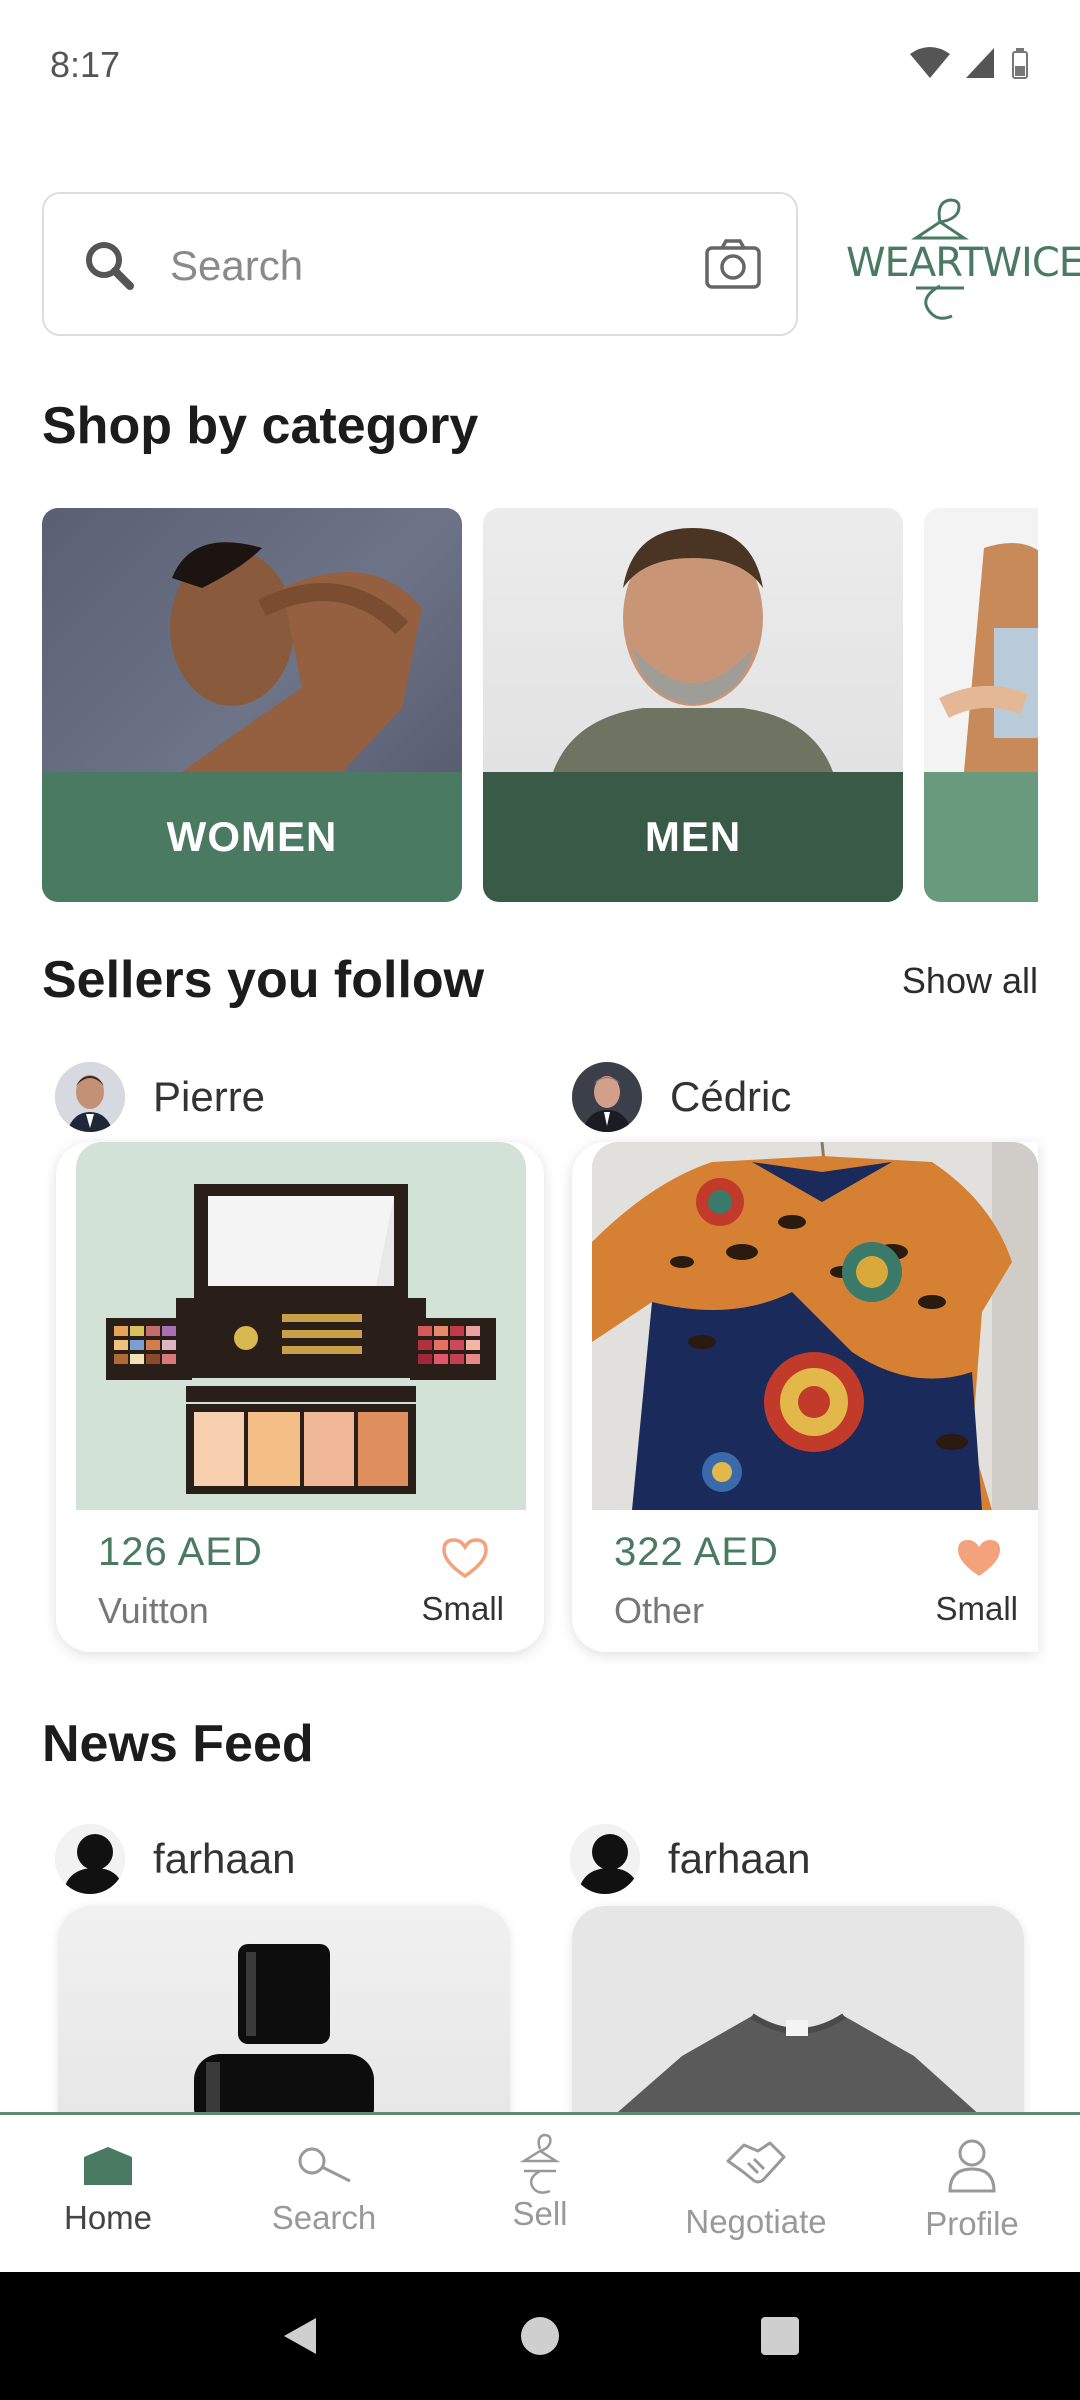 This screenshot has height=2400, width=1080. I want to click on perfume-image, so click(284, 2035).